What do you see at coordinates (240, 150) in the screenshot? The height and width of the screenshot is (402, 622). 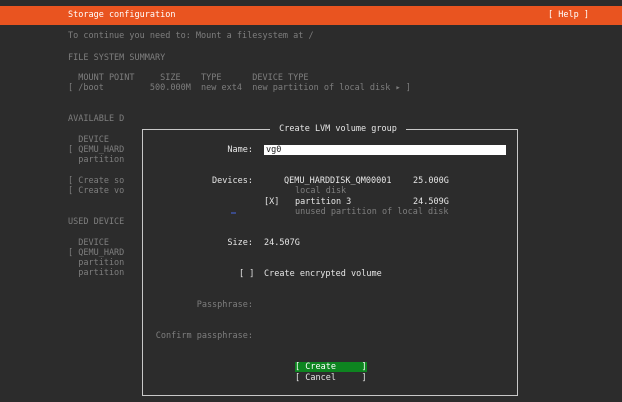 I see `name-label: Name:` at bounding box center [240, 150].